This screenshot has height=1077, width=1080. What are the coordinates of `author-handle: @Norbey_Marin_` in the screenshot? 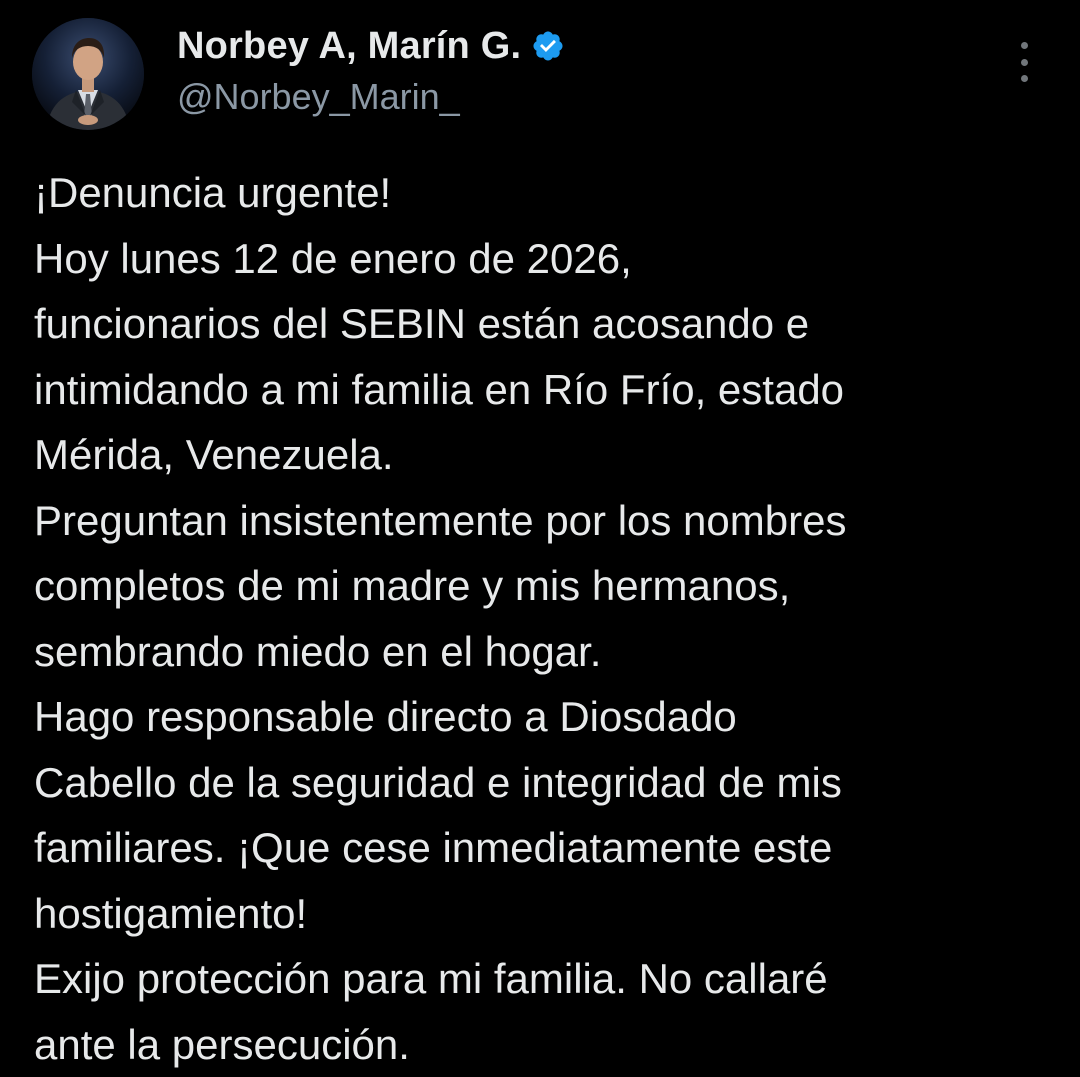 It's located at (371, 97).